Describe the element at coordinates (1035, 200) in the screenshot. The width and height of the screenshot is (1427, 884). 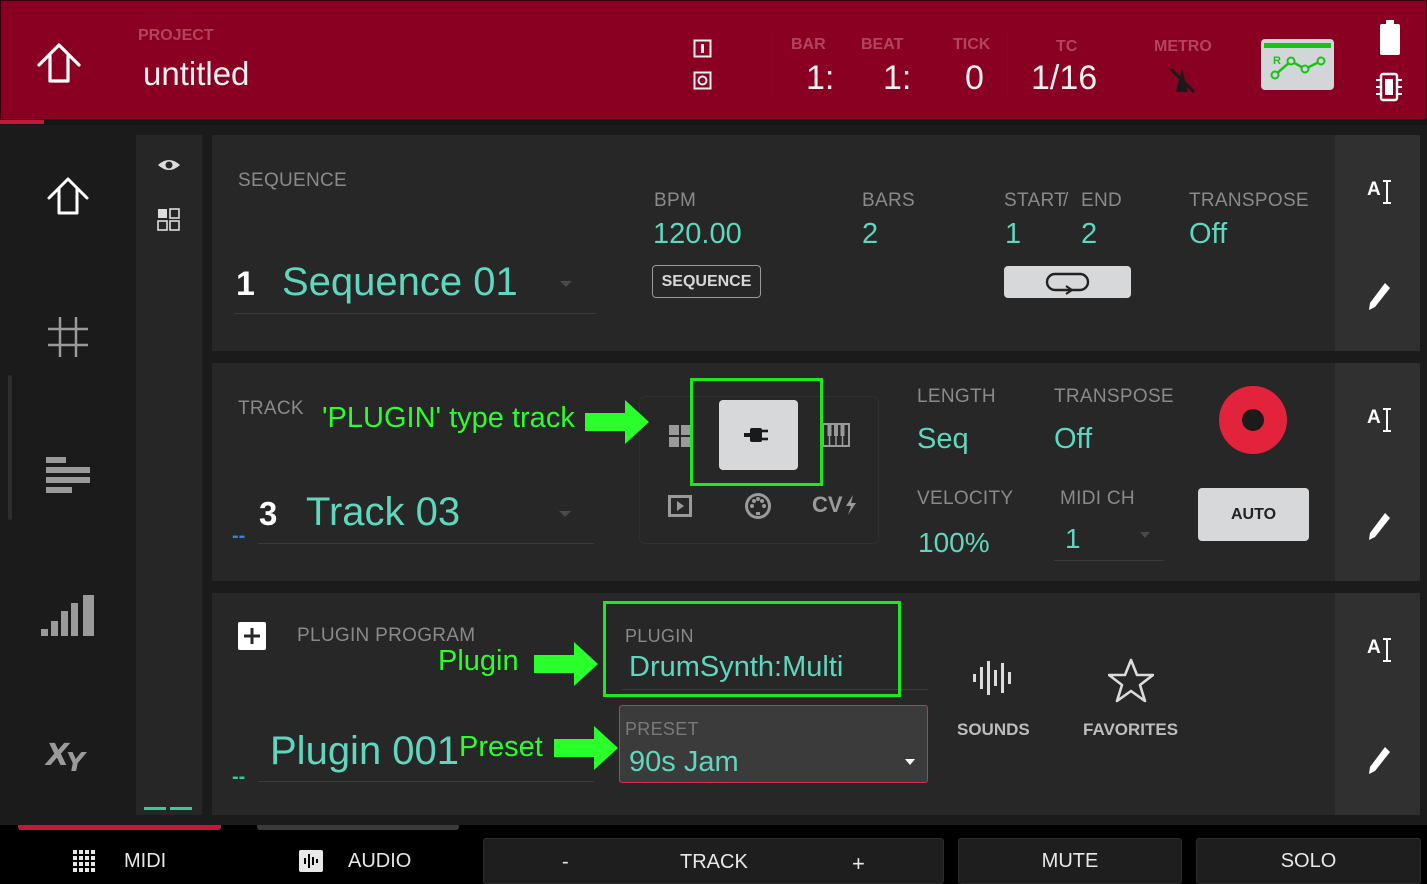
I see `start-label: START` at that location.